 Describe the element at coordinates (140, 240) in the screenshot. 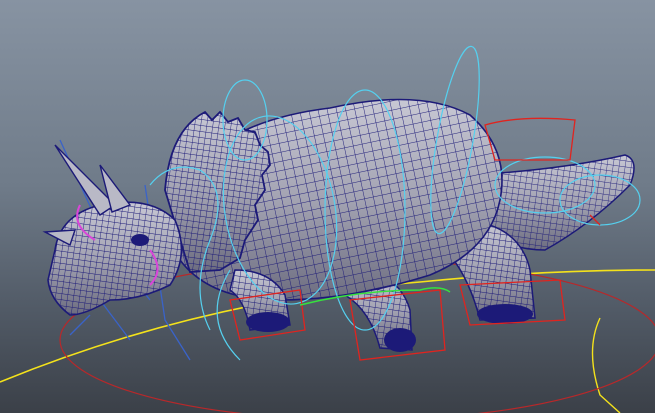

I see `eye` at that location.